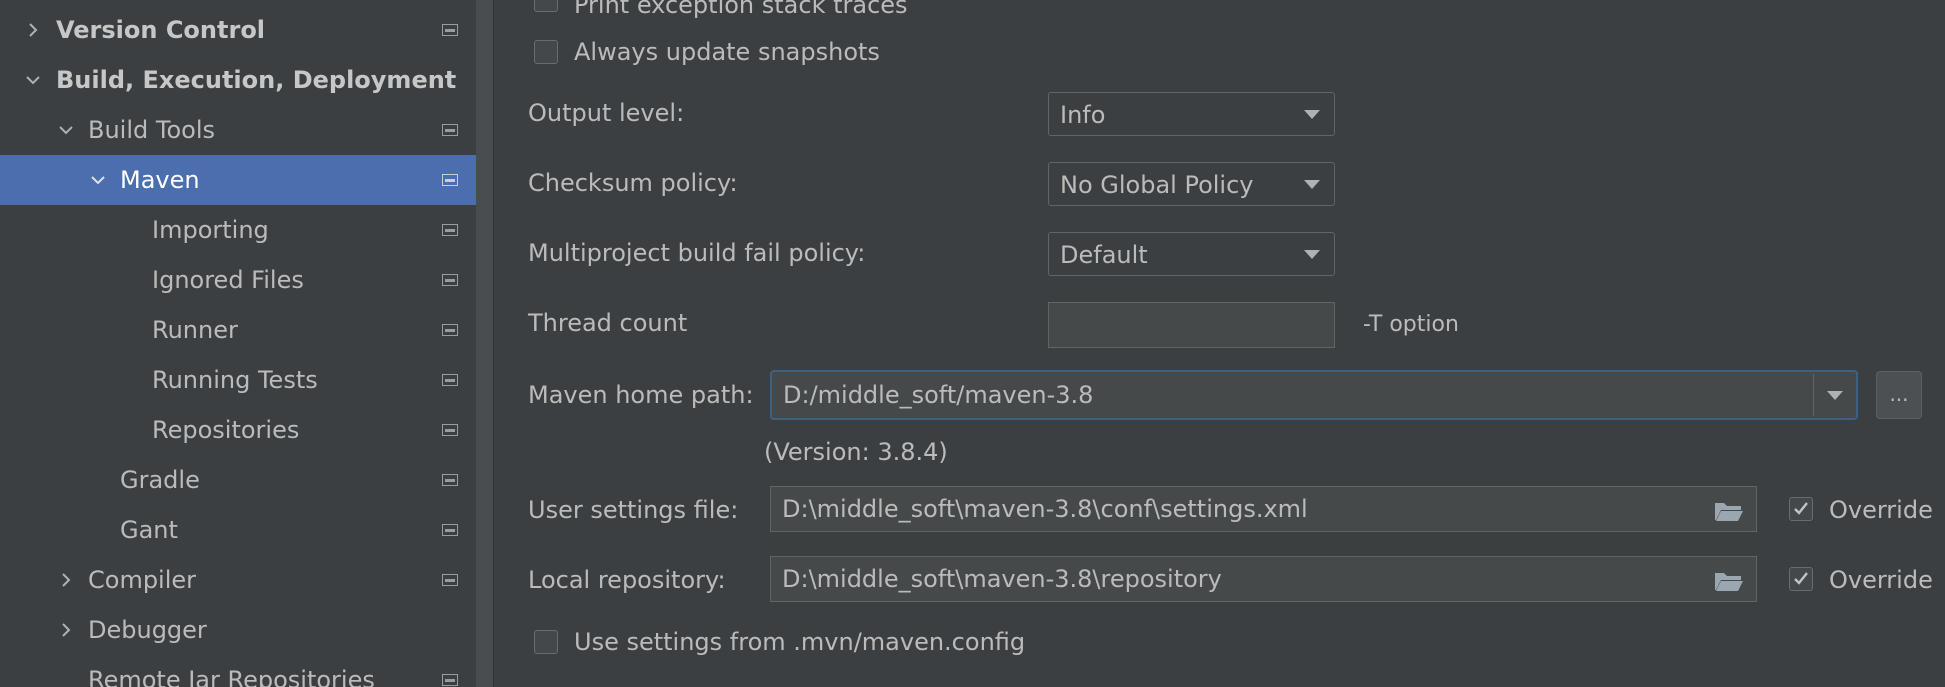 This screenshot has height=687, width=1945. I want to click on tree-item-debugger: Debugger, so click(238, 630).